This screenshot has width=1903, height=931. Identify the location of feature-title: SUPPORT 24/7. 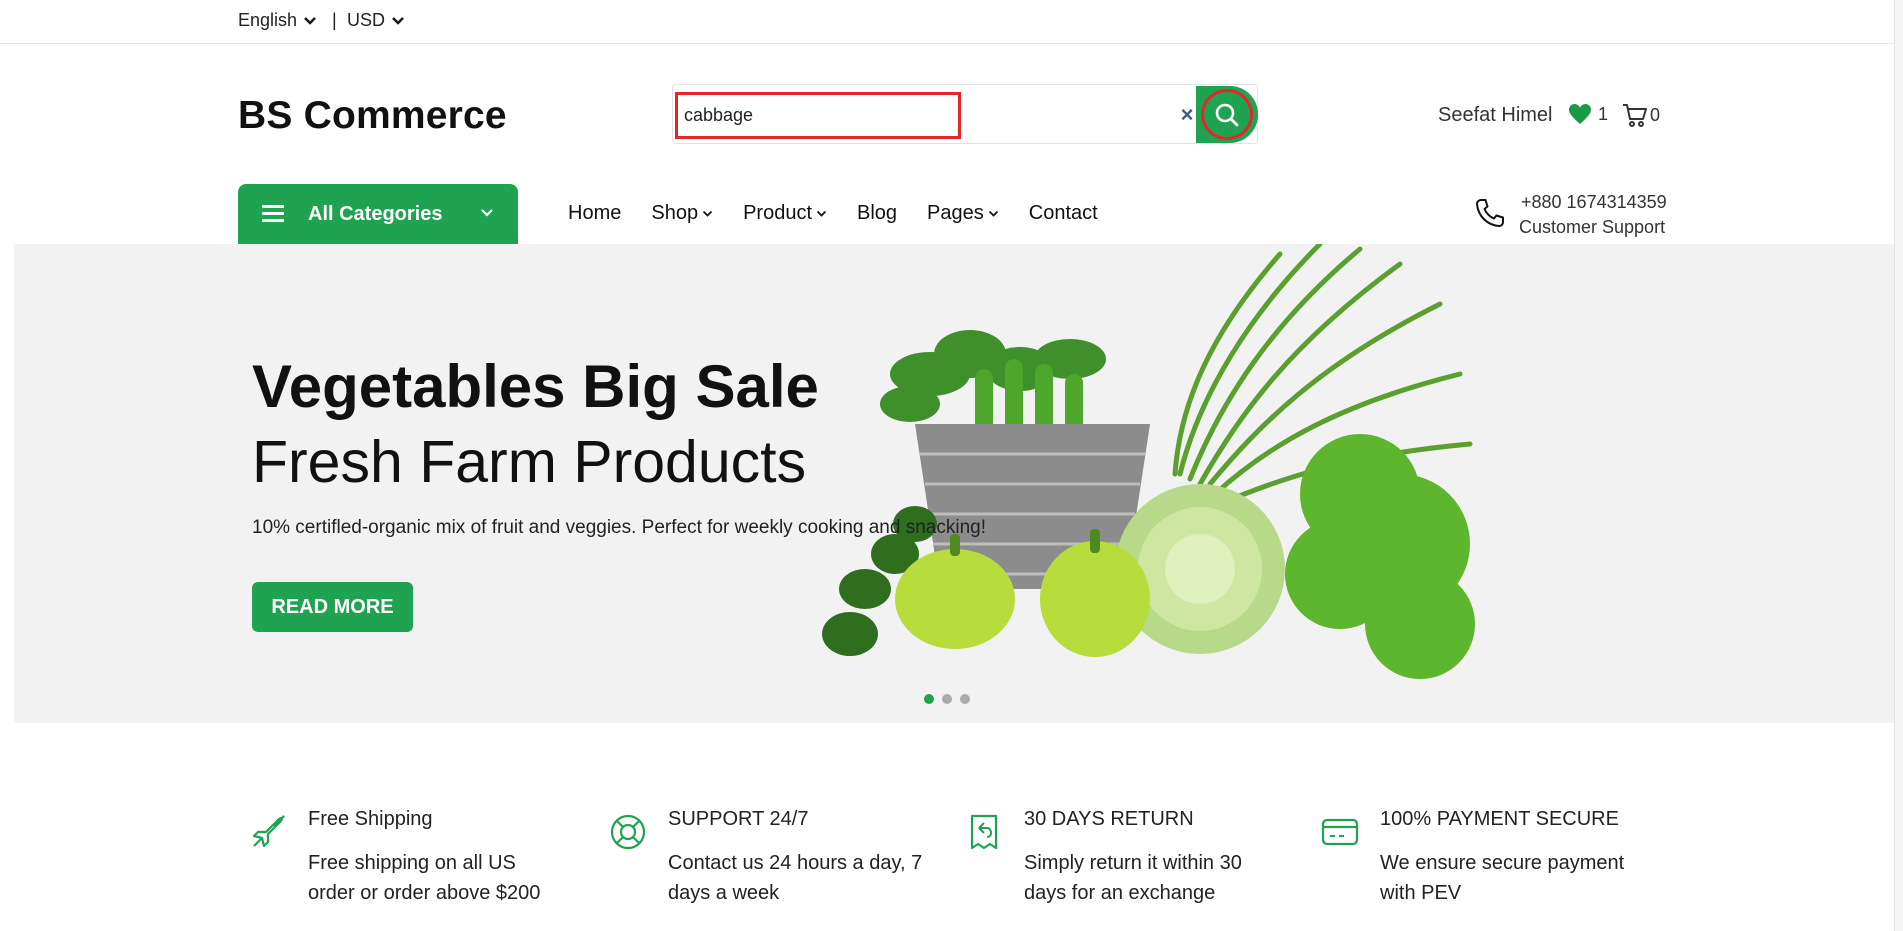
(738, 819).